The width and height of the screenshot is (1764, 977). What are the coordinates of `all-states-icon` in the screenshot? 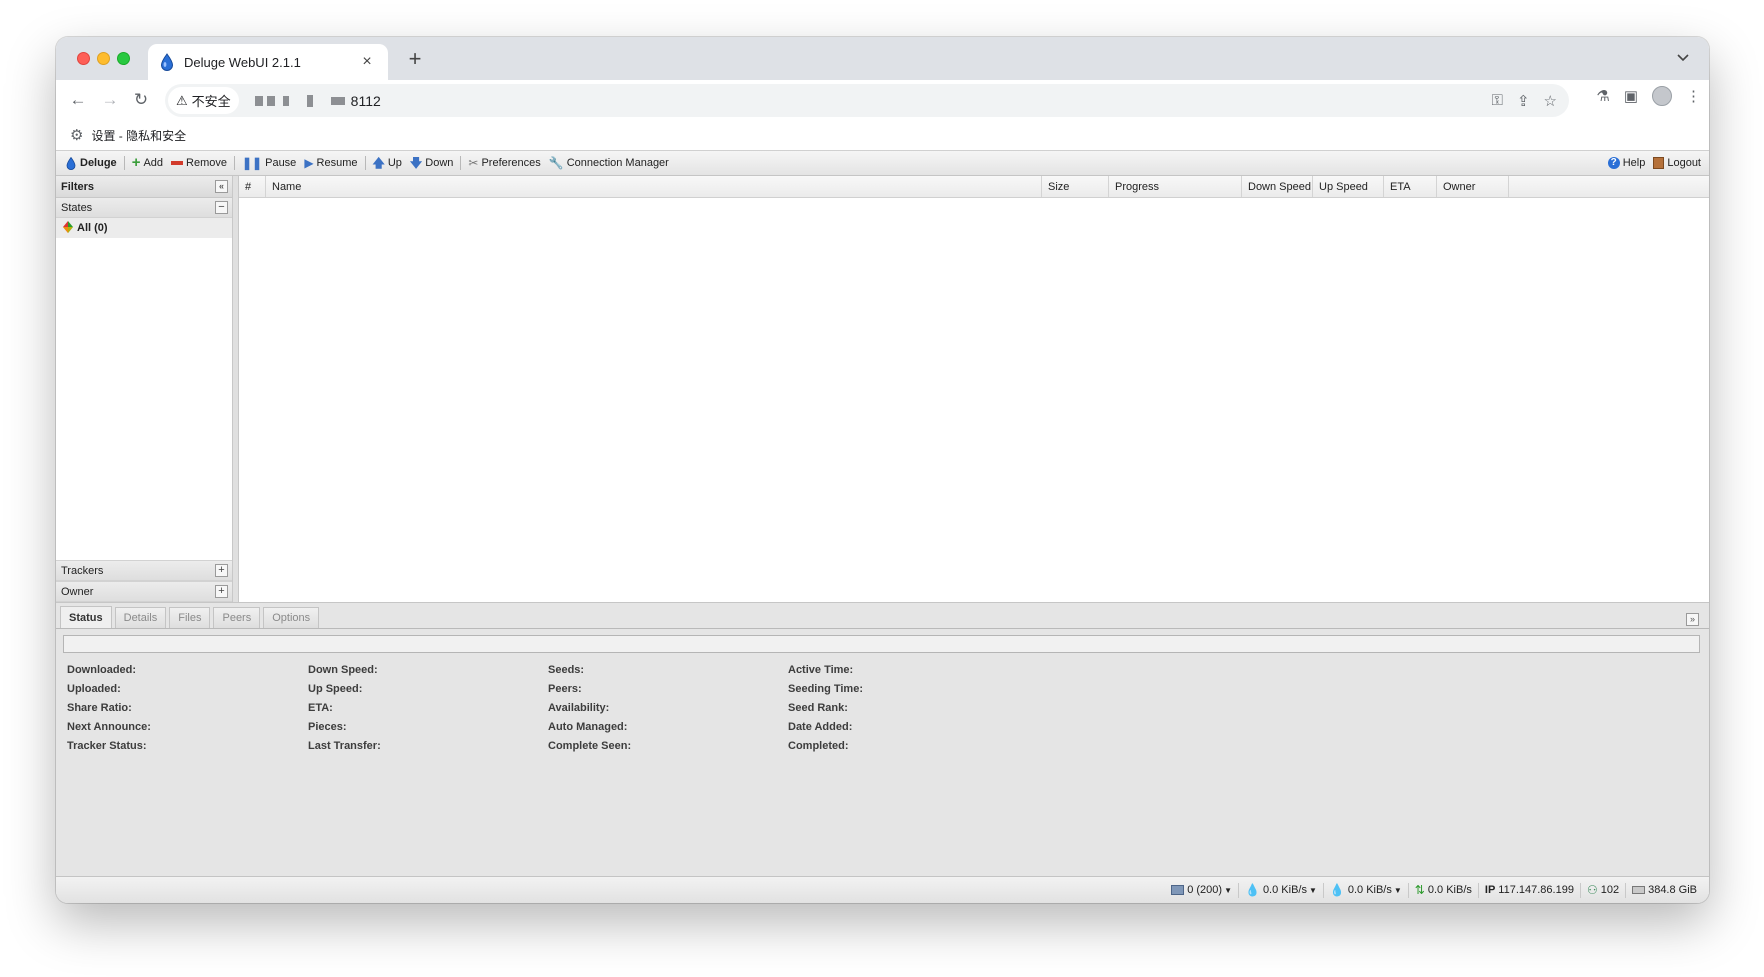 It's located at (68, 228).